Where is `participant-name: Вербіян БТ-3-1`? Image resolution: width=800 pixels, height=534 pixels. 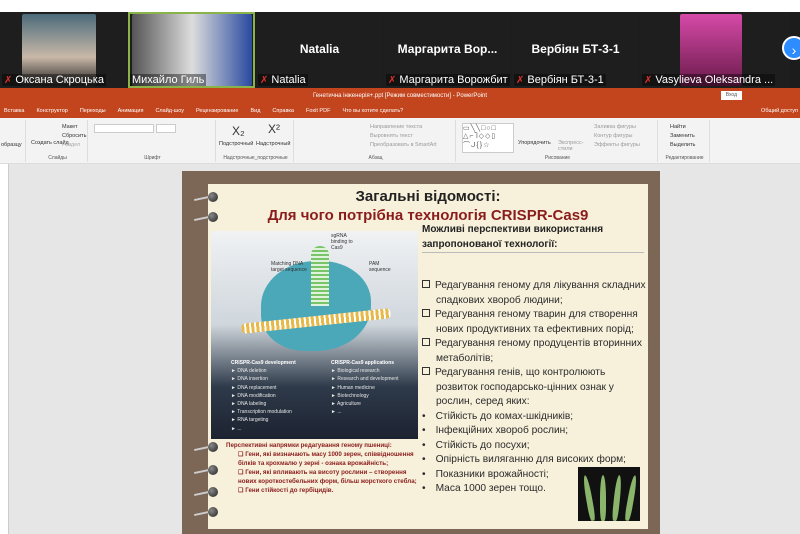
participant-name: Вербіян БТ-3-1 is located at coordinates (565, 80).